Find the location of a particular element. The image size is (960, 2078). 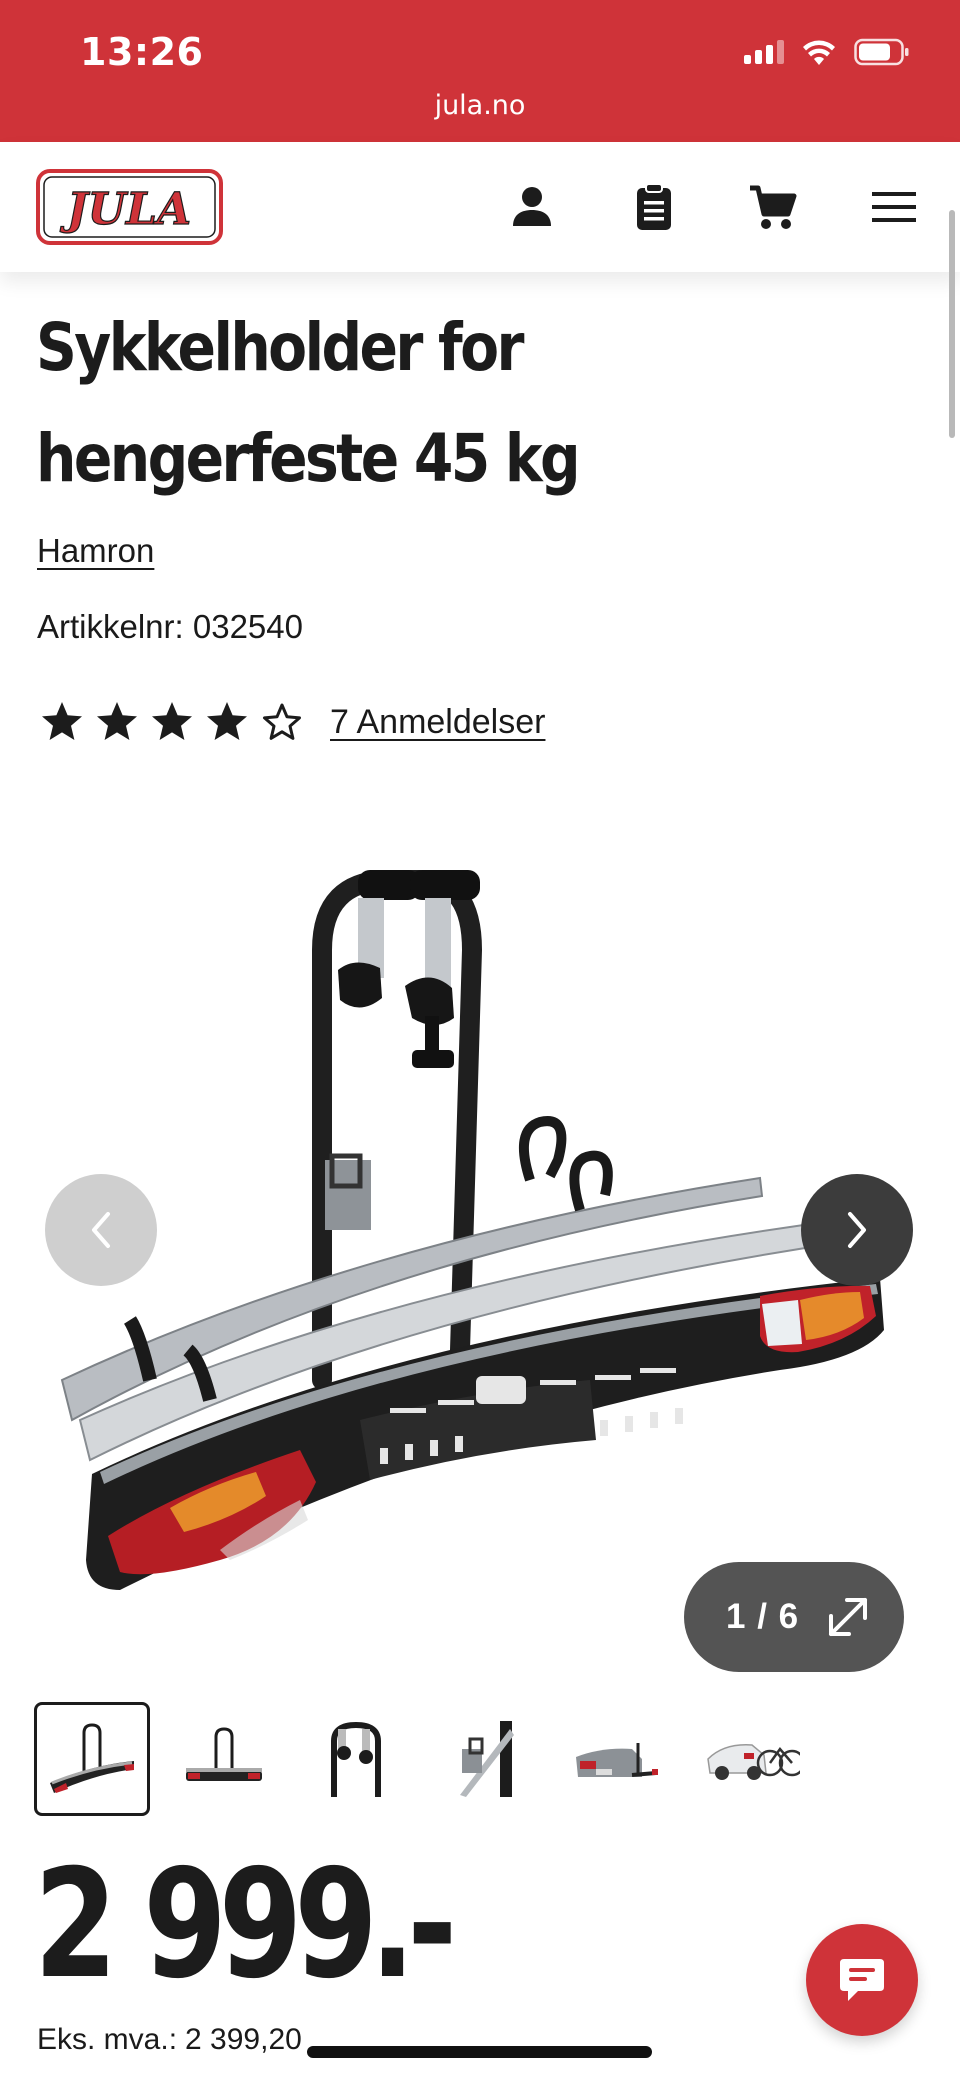

carousel-next-button is located at coordinates (857, 1230).